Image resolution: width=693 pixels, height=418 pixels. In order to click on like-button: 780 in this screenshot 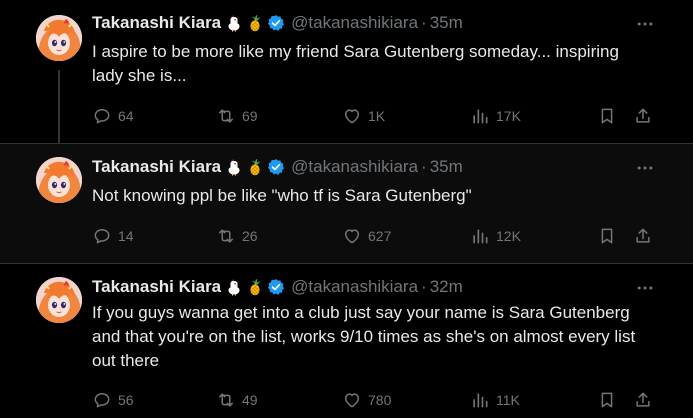, I will do `click(366, 400)`.